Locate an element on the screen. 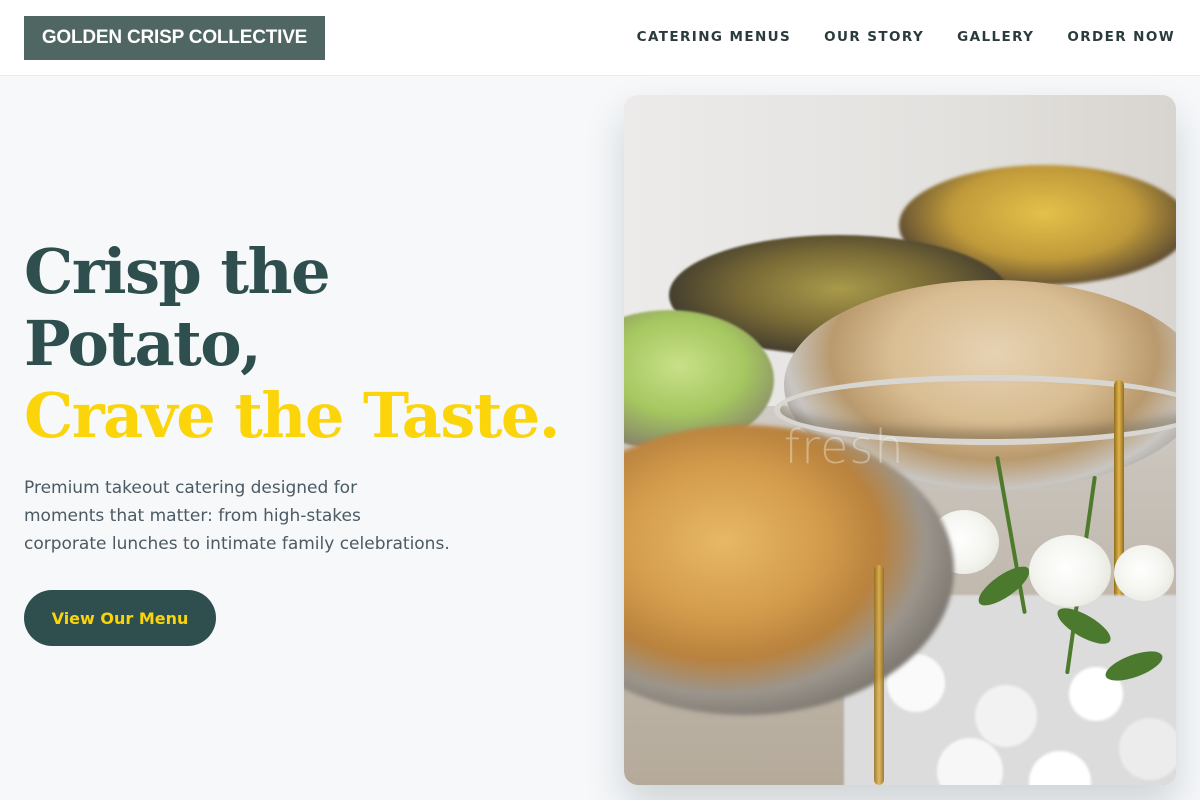 This screenshot has height=800, width=1200. hero-title-accent: Crave the Taste. is located at coordinates (292, 415).